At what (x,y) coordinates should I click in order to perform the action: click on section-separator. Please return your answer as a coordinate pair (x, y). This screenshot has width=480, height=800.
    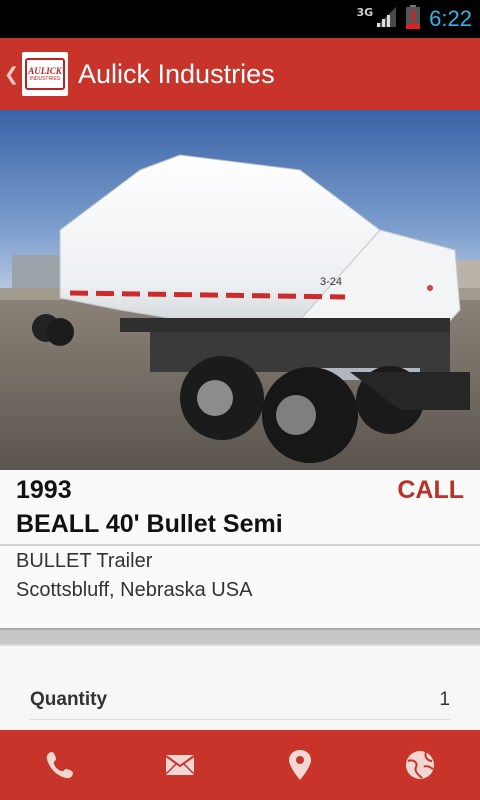
    Looking at the image, I should click on (240, 637).